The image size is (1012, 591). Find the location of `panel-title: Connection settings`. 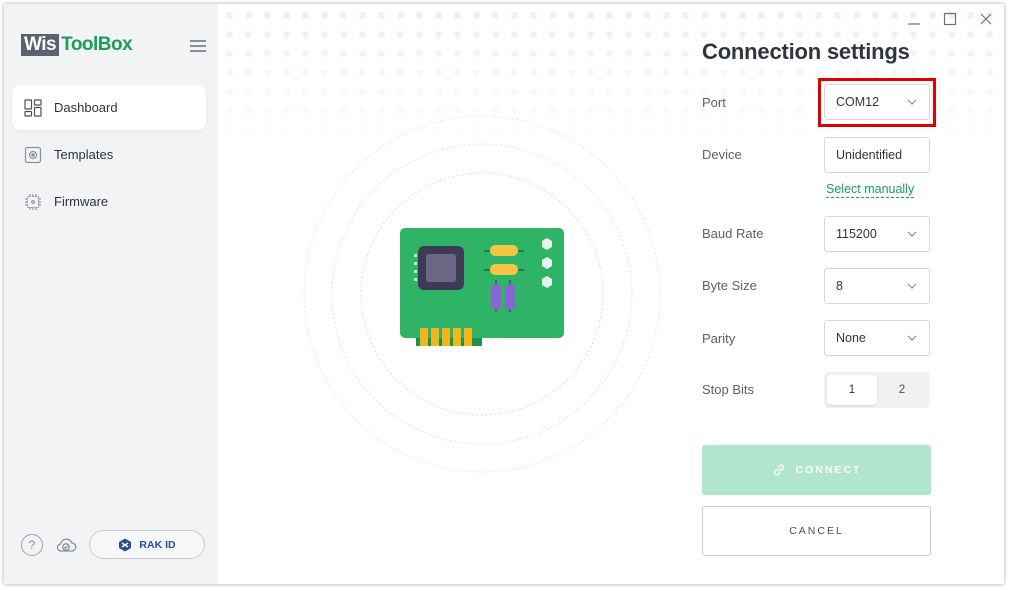

panel-title: Connection settings is located at coordinates (806, 51).